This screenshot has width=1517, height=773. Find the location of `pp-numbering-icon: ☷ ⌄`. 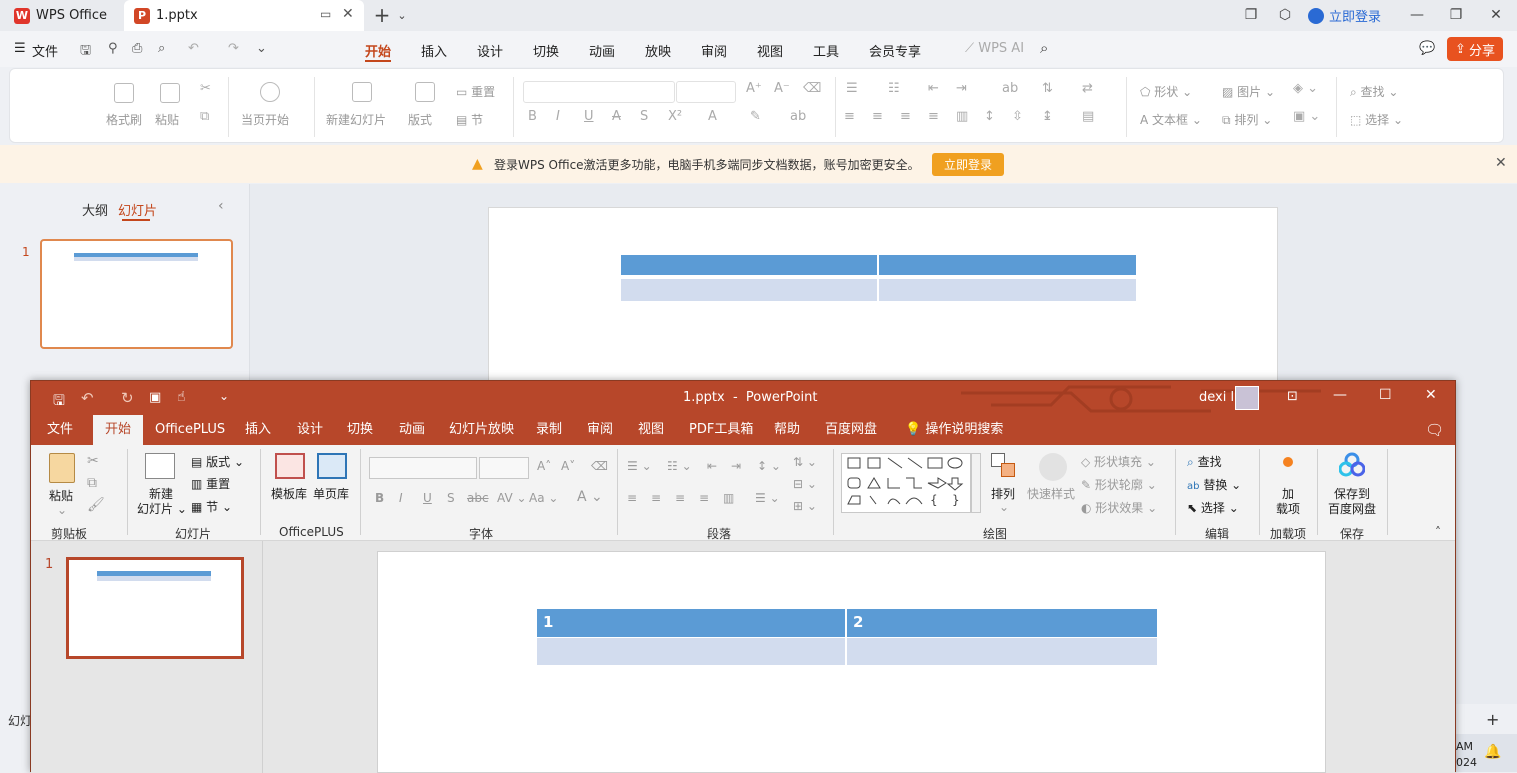

pp-numbering-icon: ☷ ⌄ is located at coordinates (679, 466).